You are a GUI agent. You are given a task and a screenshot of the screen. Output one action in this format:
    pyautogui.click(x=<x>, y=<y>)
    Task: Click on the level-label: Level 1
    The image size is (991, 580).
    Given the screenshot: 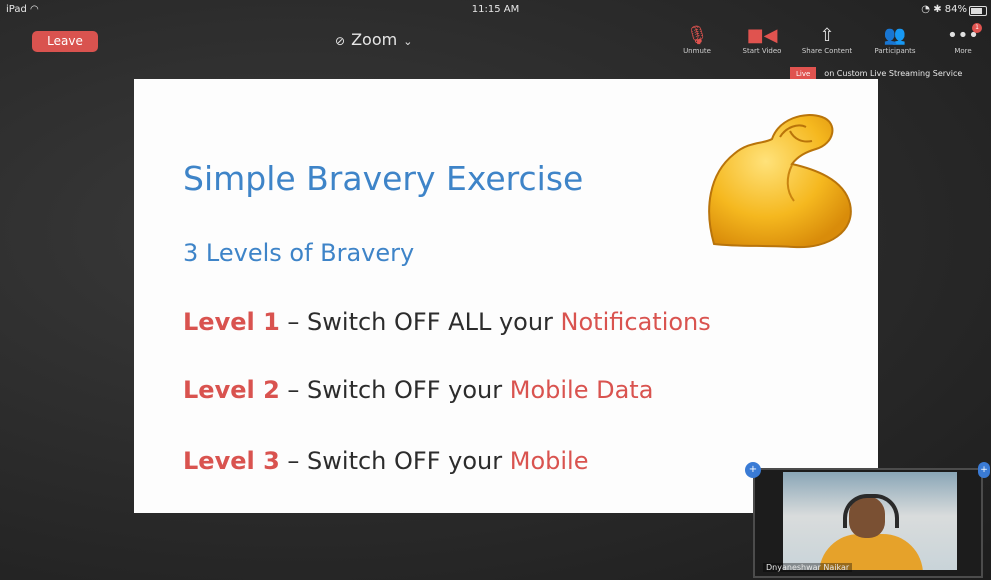 What is the action you would take?
    pyautogui.click(x=231, y=322)
    